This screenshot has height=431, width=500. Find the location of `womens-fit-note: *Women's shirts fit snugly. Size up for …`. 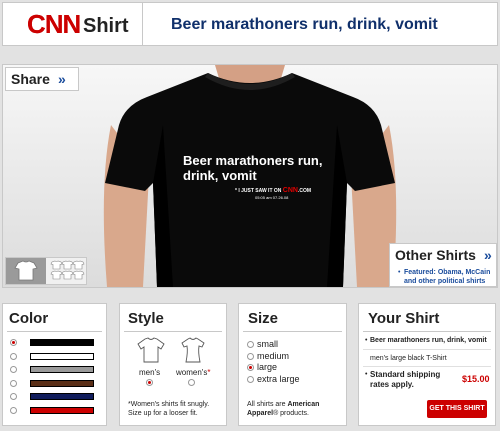

womens-fit-note: *Women's shirts fit snugly. Size up for … is located at coordinates (169, 409).